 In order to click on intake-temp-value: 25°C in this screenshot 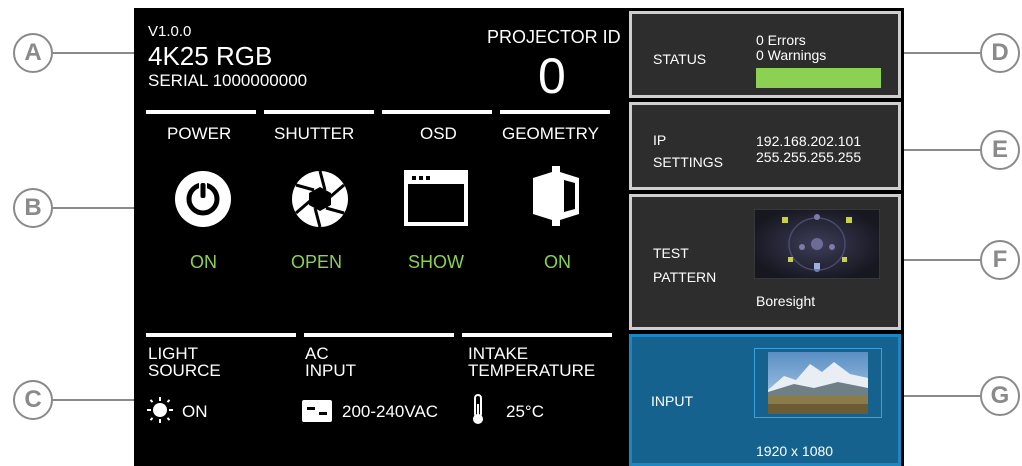, I will do `click(525, 411)`.